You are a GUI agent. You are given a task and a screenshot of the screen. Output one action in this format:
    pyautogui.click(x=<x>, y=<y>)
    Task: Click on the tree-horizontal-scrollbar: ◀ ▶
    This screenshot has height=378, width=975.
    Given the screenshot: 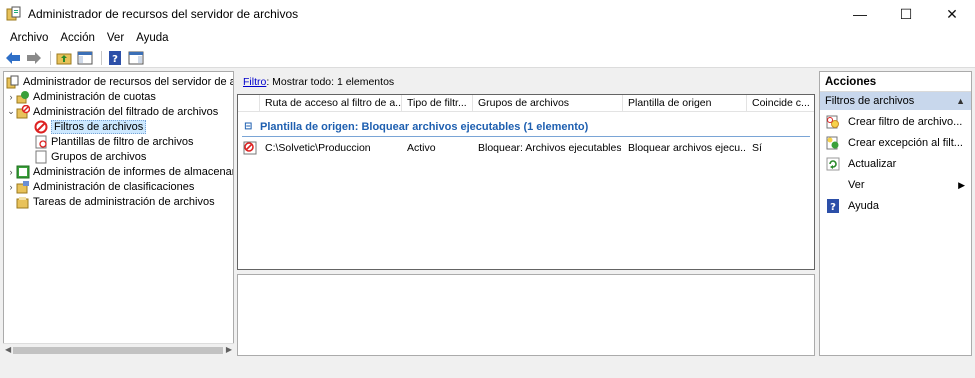 What is the action you would take?
    pyautogui.click(x=118, y=349)
    